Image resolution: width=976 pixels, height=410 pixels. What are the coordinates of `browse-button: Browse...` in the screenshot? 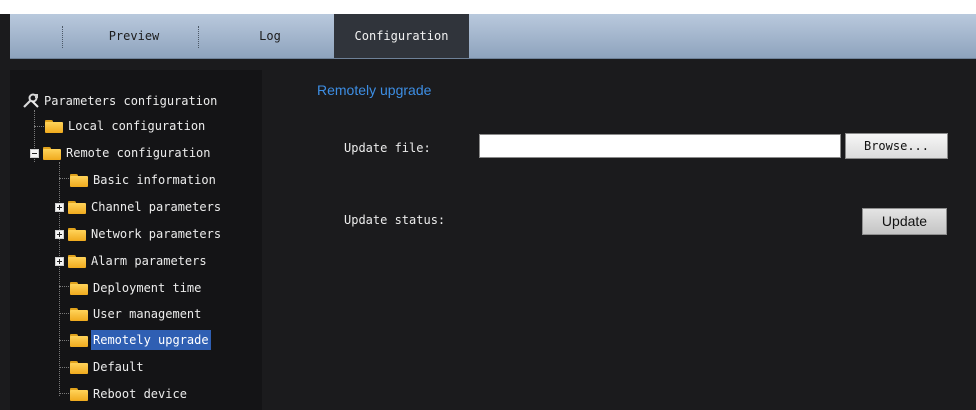 It's located at (896, 146).